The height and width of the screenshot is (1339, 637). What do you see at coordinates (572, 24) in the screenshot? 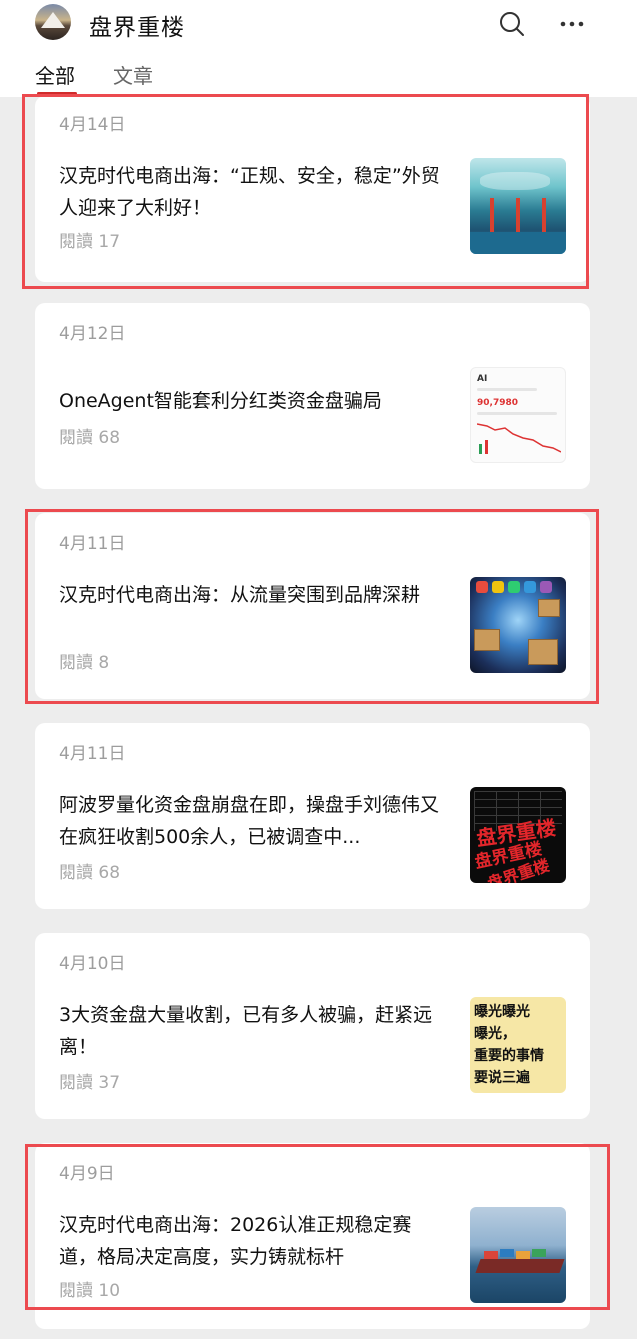
I see `more-icon` at bounding box center [572, 24].